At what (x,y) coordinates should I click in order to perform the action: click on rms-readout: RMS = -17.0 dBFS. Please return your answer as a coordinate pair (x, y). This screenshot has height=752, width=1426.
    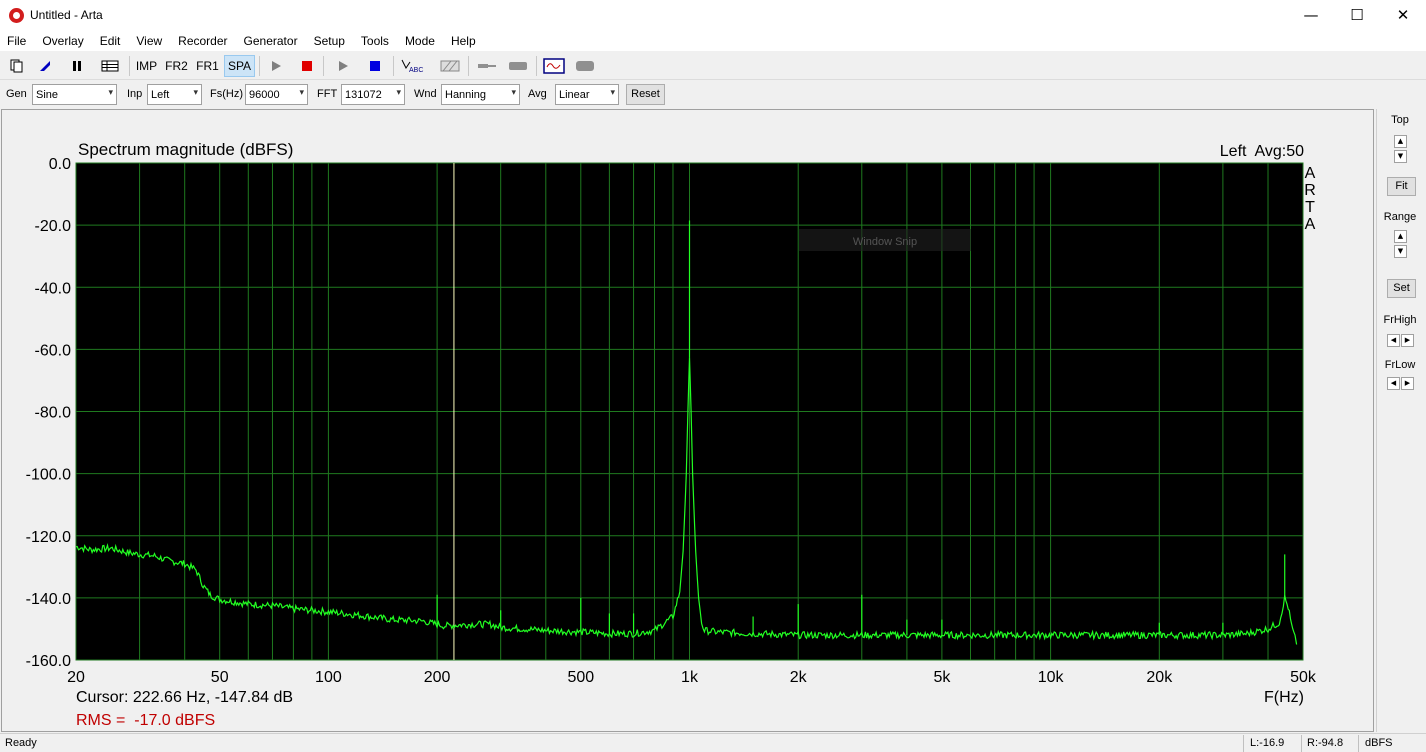
    Looking at the image, I should click on (145, 720).